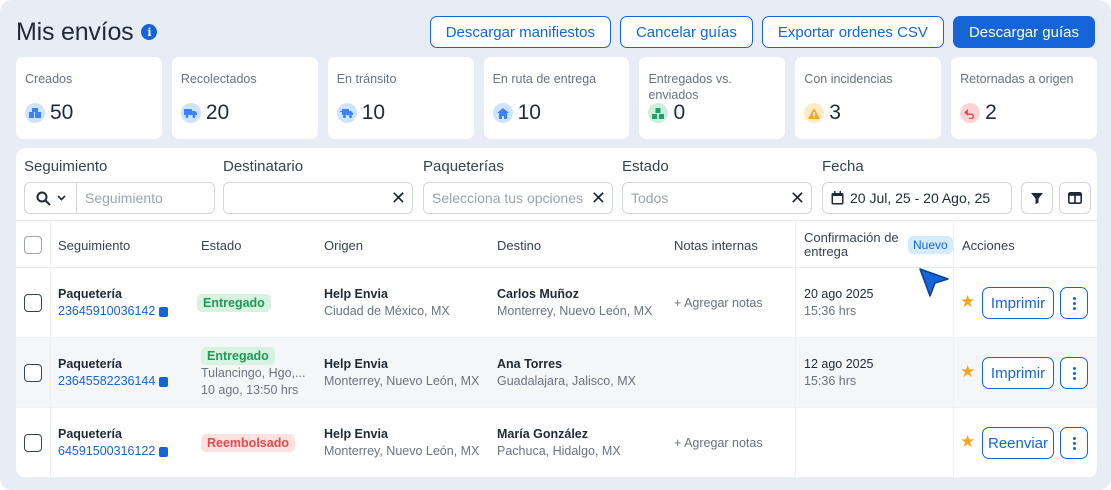  I want to click on date-range-picker: 20 Jul, 25 - 20 Ago, 25, so click(917, 198).